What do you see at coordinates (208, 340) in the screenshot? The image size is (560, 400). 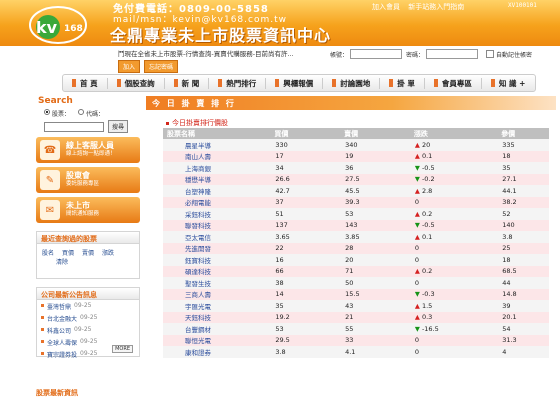 I see `stock-name-link: 聯恒光電` at bounding box center [208, 340].